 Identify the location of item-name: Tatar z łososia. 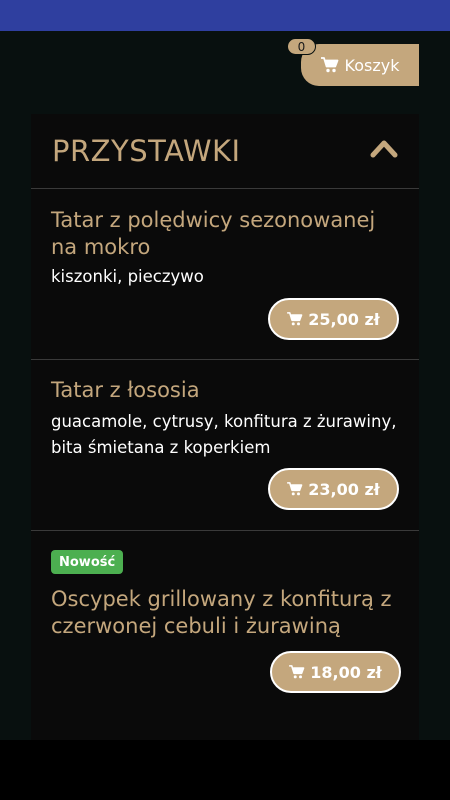
(125, 390).